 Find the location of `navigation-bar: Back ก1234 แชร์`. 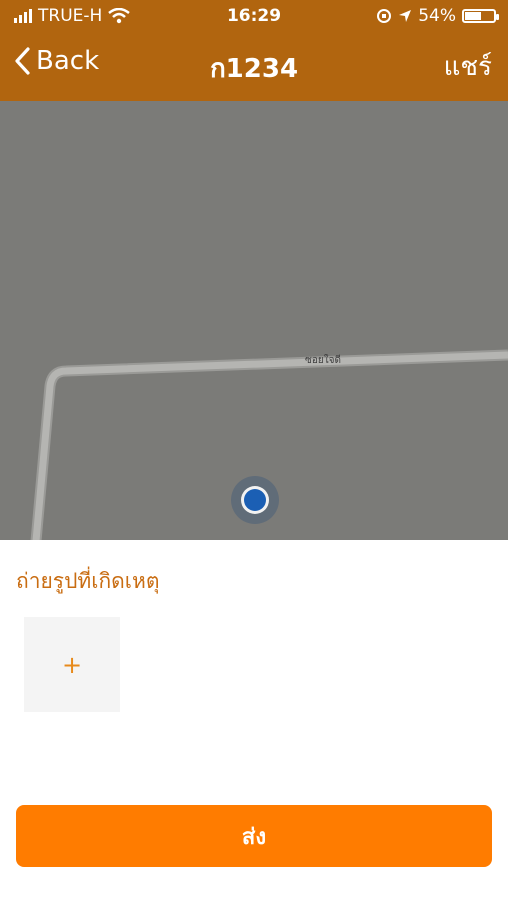

navigation-bar: Back ก1234 แชร์ is located at coordinates (254, 67).